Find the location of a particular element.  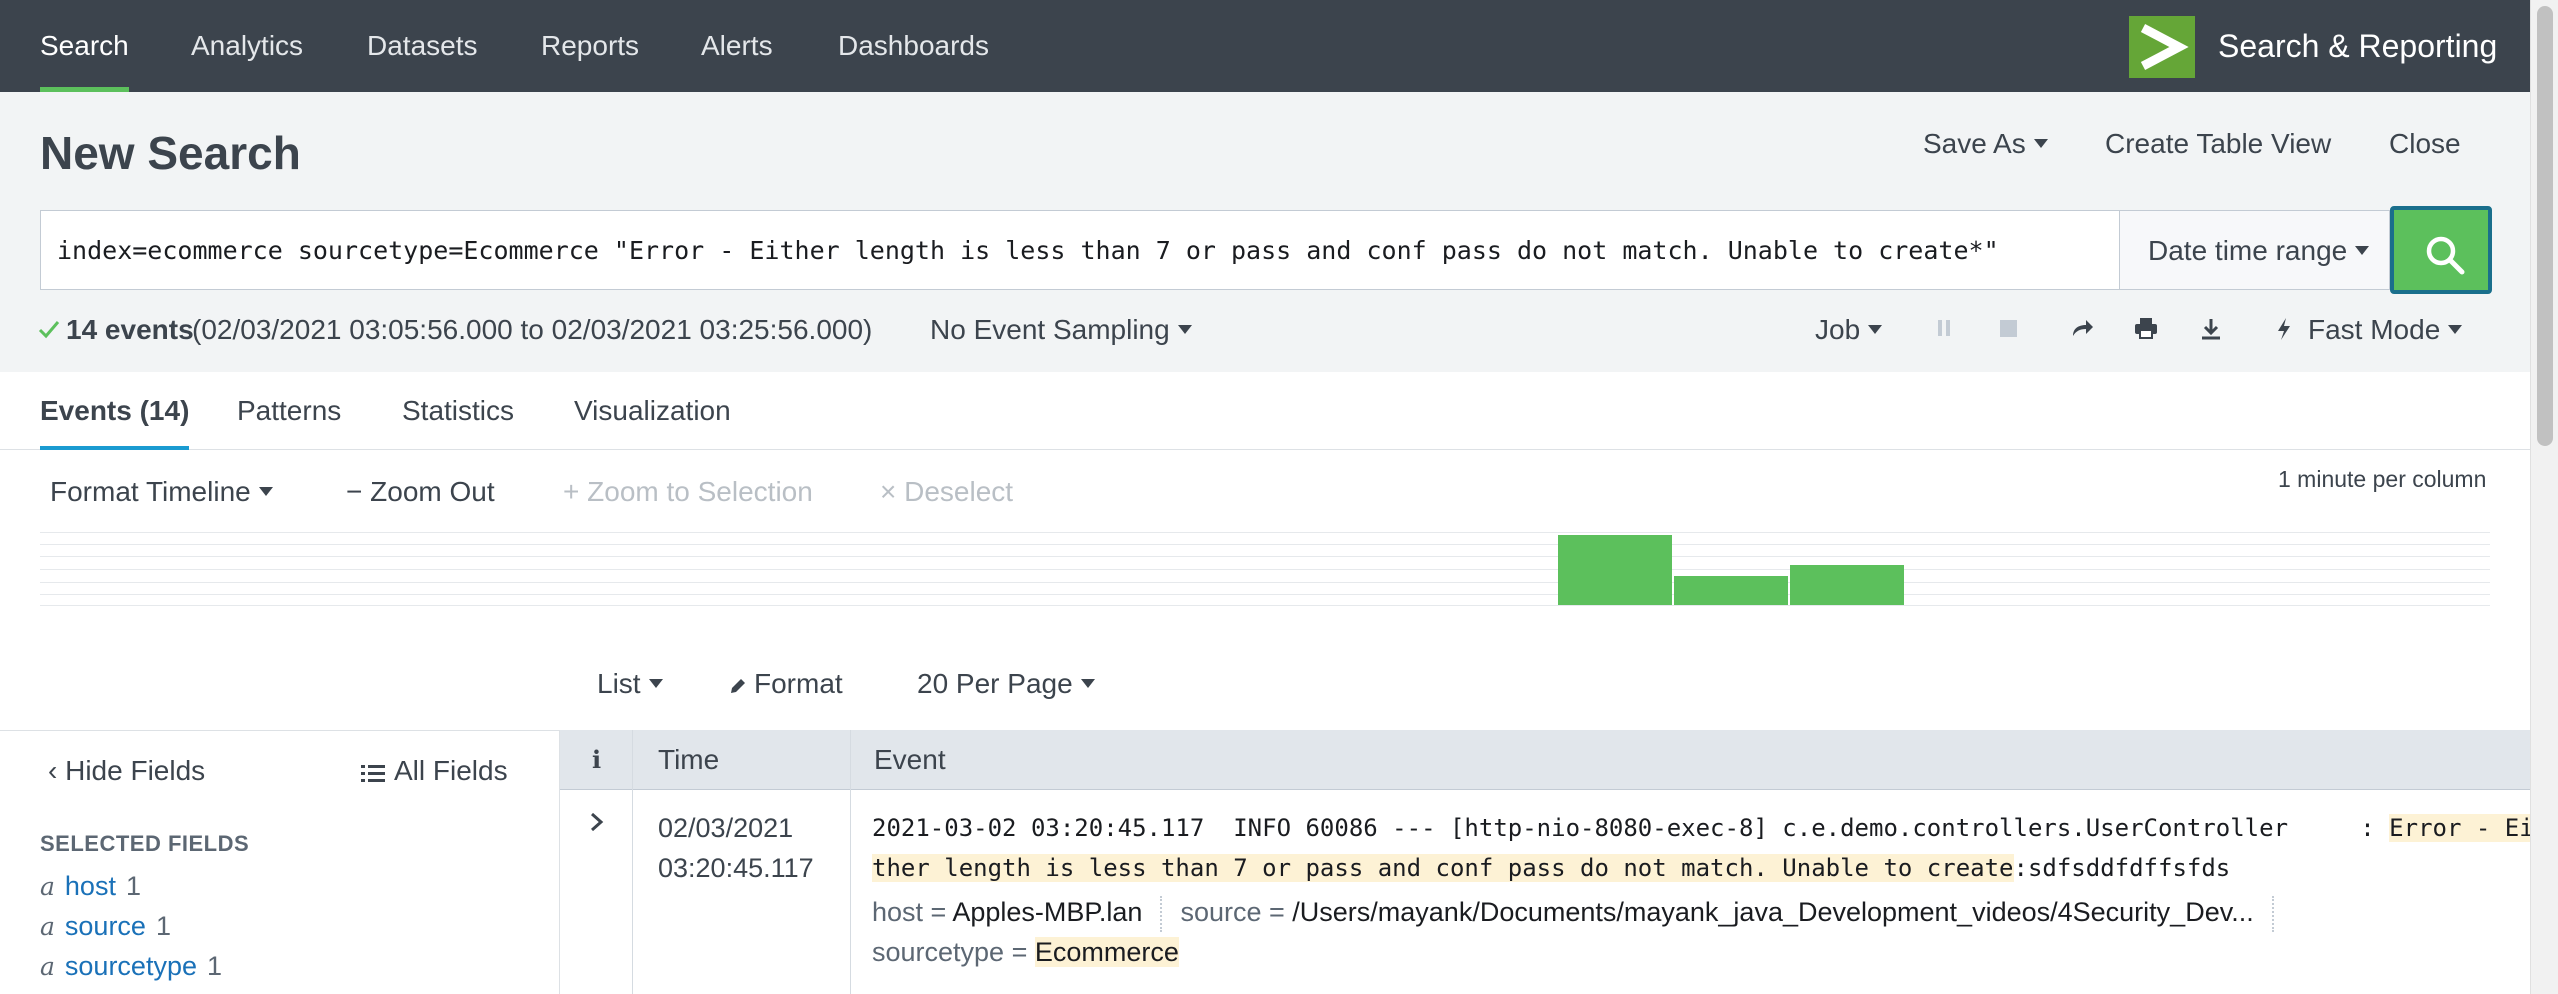

export-icon is located at coordinates (2211, 329).